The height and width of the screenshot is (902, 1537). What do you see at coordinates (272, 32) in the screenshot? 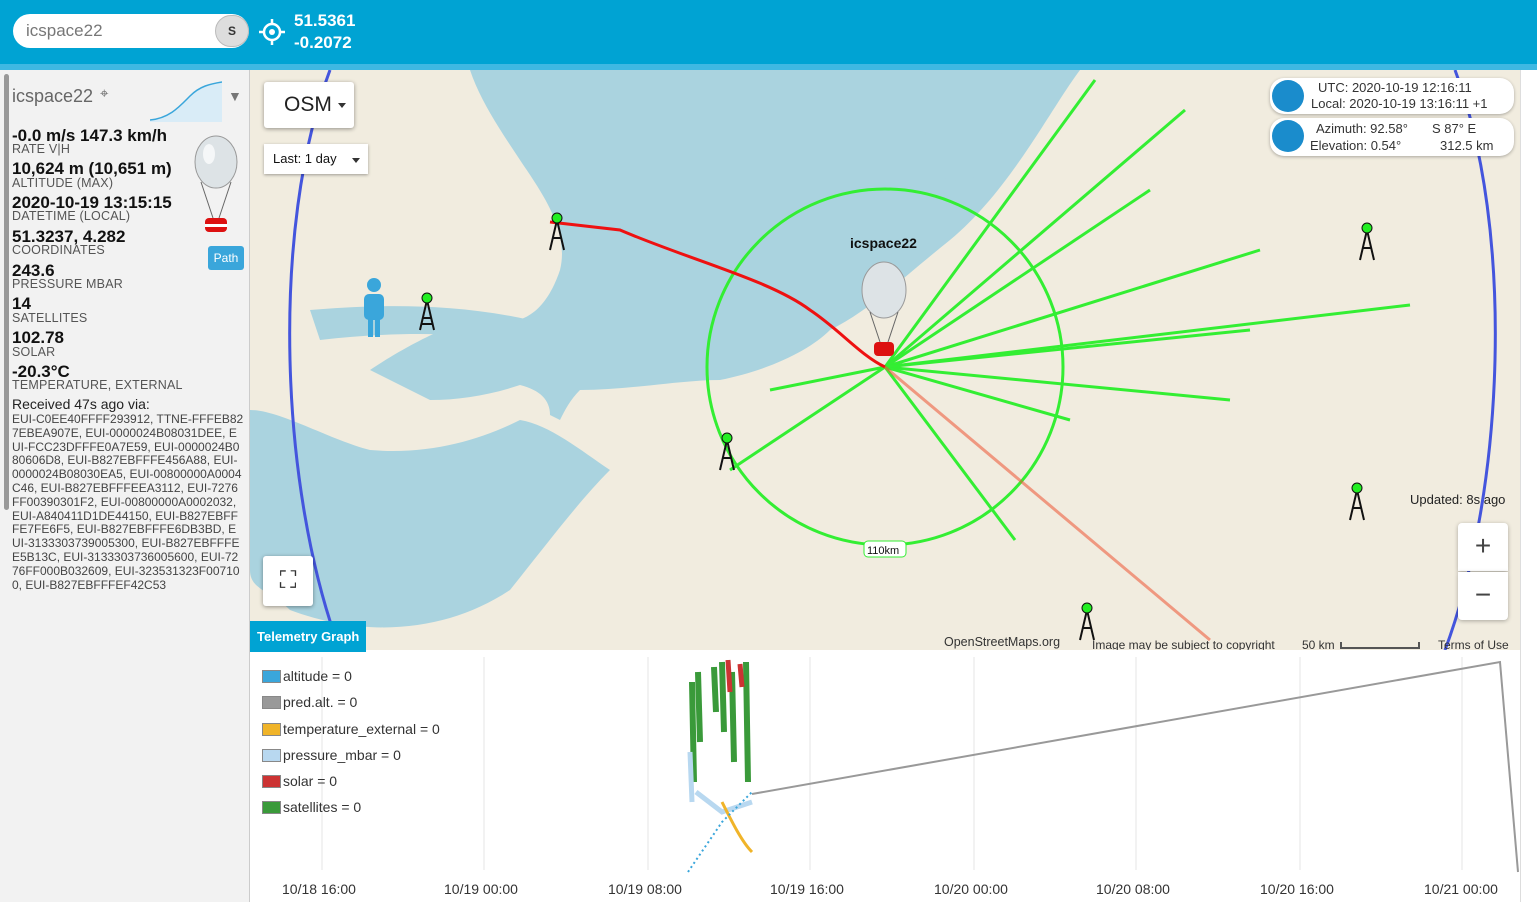
I see `crosshair-icon` at bounding box center [272, 32].